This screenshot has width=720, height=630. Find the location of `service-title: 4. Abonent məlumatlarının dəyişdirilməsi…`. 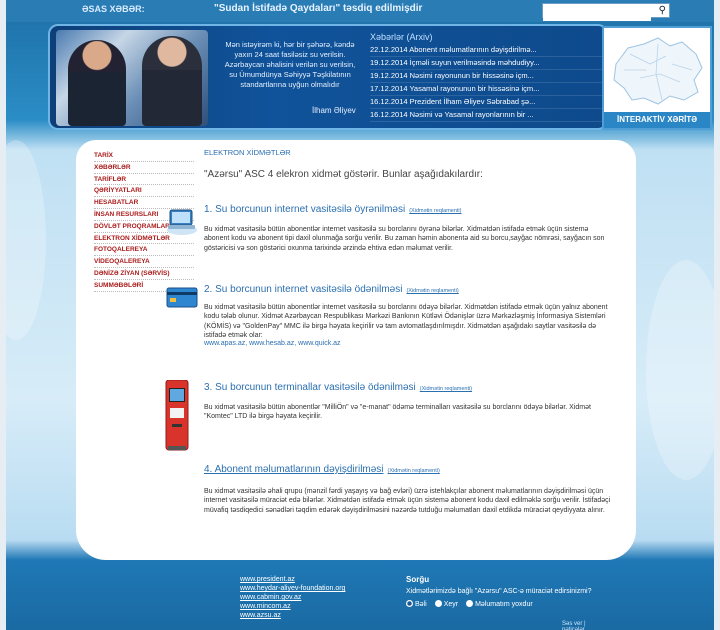

service-title: 4. Abonent məlumatlarının dəyişdirilməsi… is located at coordinates (409, 469).